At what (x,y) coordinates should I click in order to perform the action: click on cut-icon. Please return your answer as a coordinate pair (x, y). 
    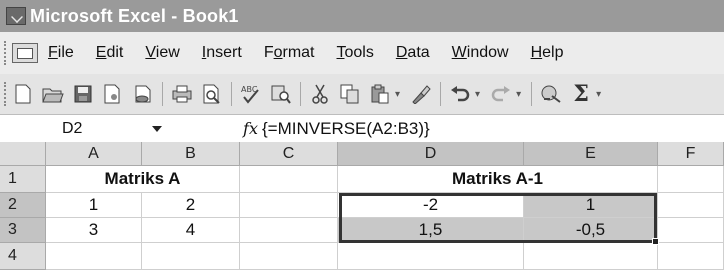
    Looking at the image, I should click on (320, 94).